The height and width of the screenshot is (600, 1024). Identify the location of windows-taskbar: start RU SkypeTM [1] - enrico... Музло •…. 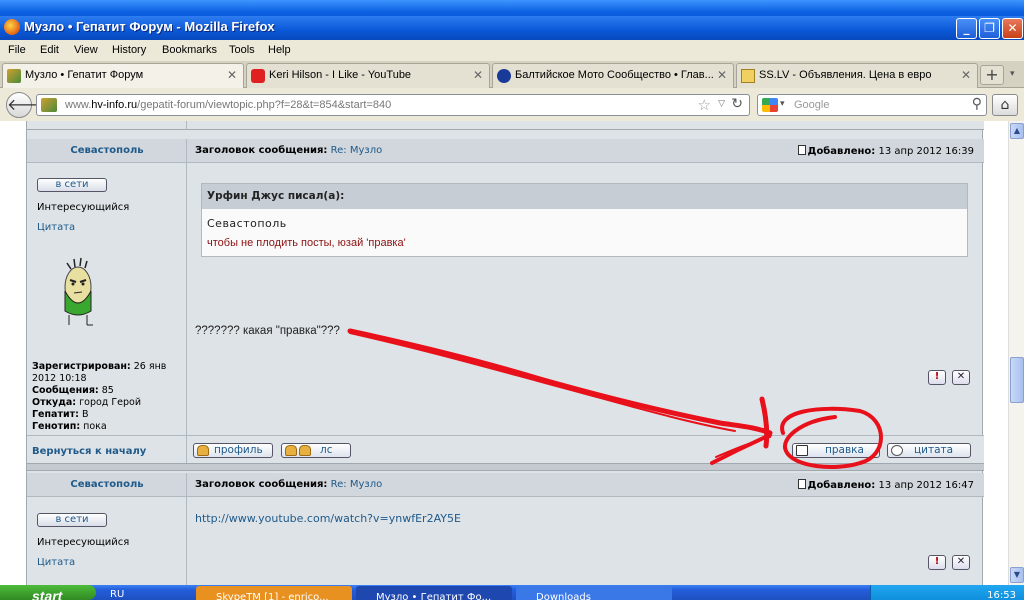
(512, 592).